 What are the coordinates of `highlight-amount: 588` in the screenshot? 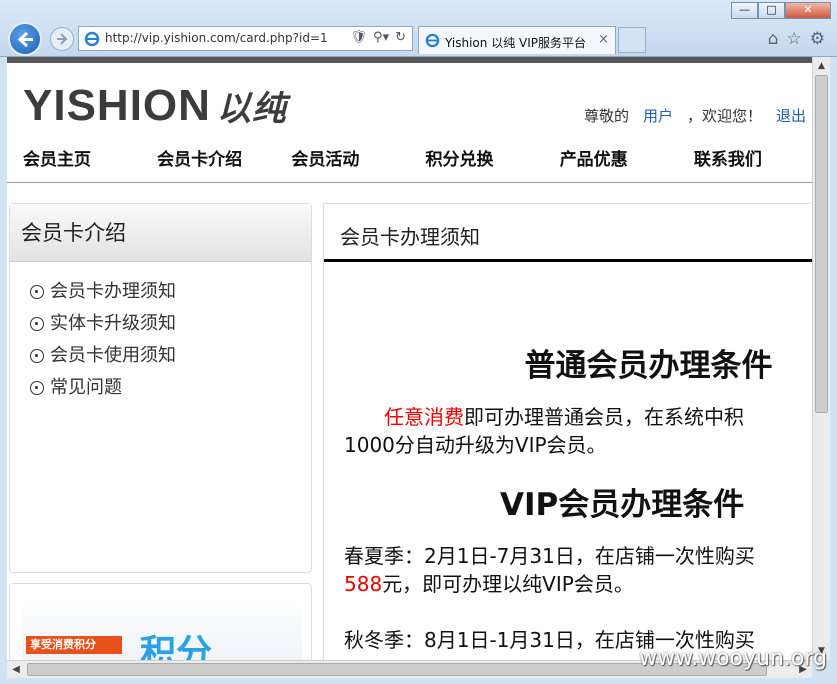 It's located at (363, 584).